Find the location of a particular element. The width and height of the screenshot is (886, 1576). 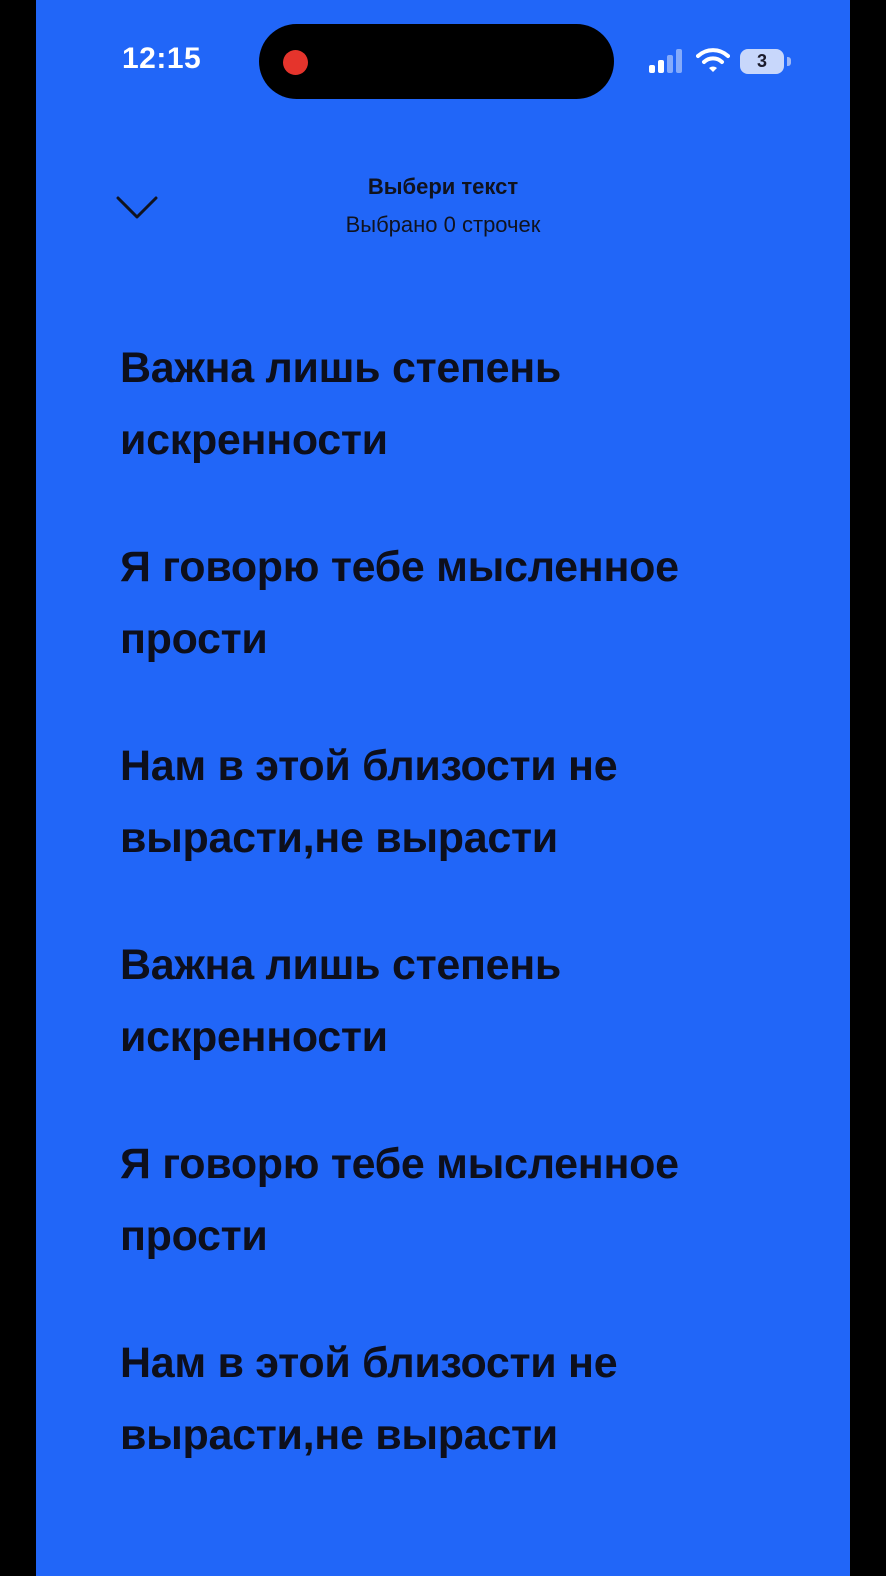

selected-count: Выбрано 0 строчек is located at coordinates (443, 224).